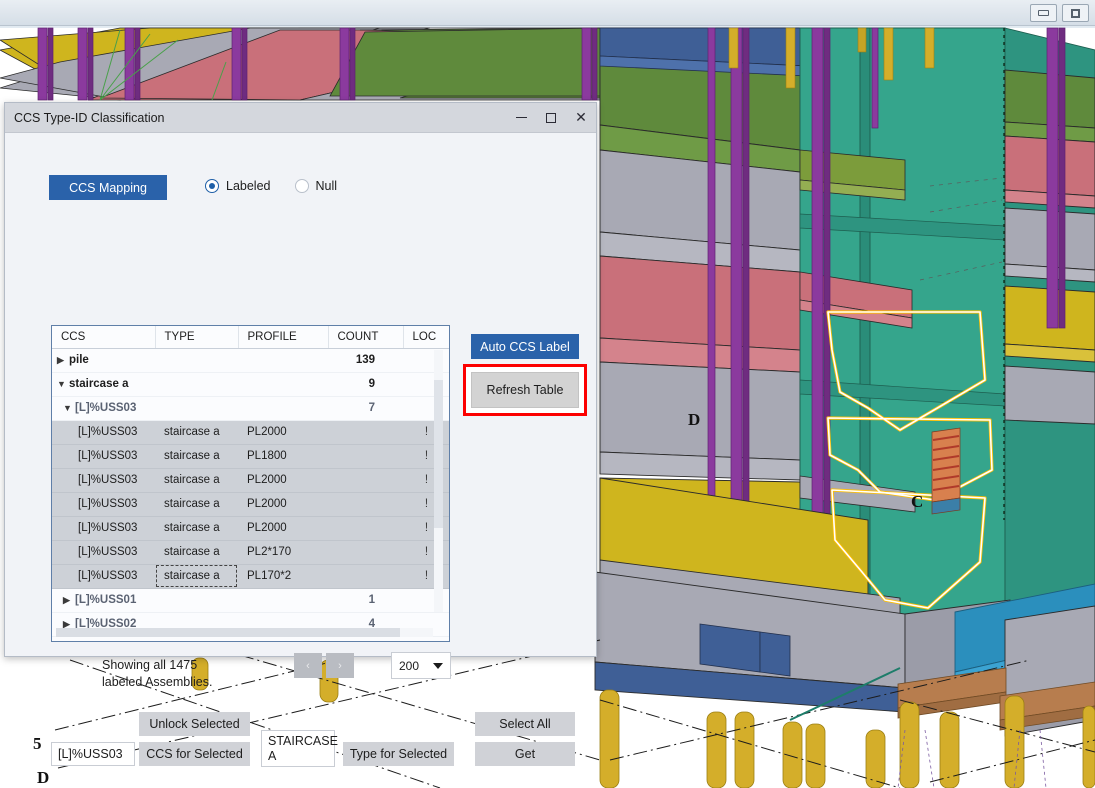 This screenshot has width=1095, height=788. What do you see at coordinates (283, 552) in the screenshot?
I see `cell-profile: PL2*170` at bounding box center [283, 552].